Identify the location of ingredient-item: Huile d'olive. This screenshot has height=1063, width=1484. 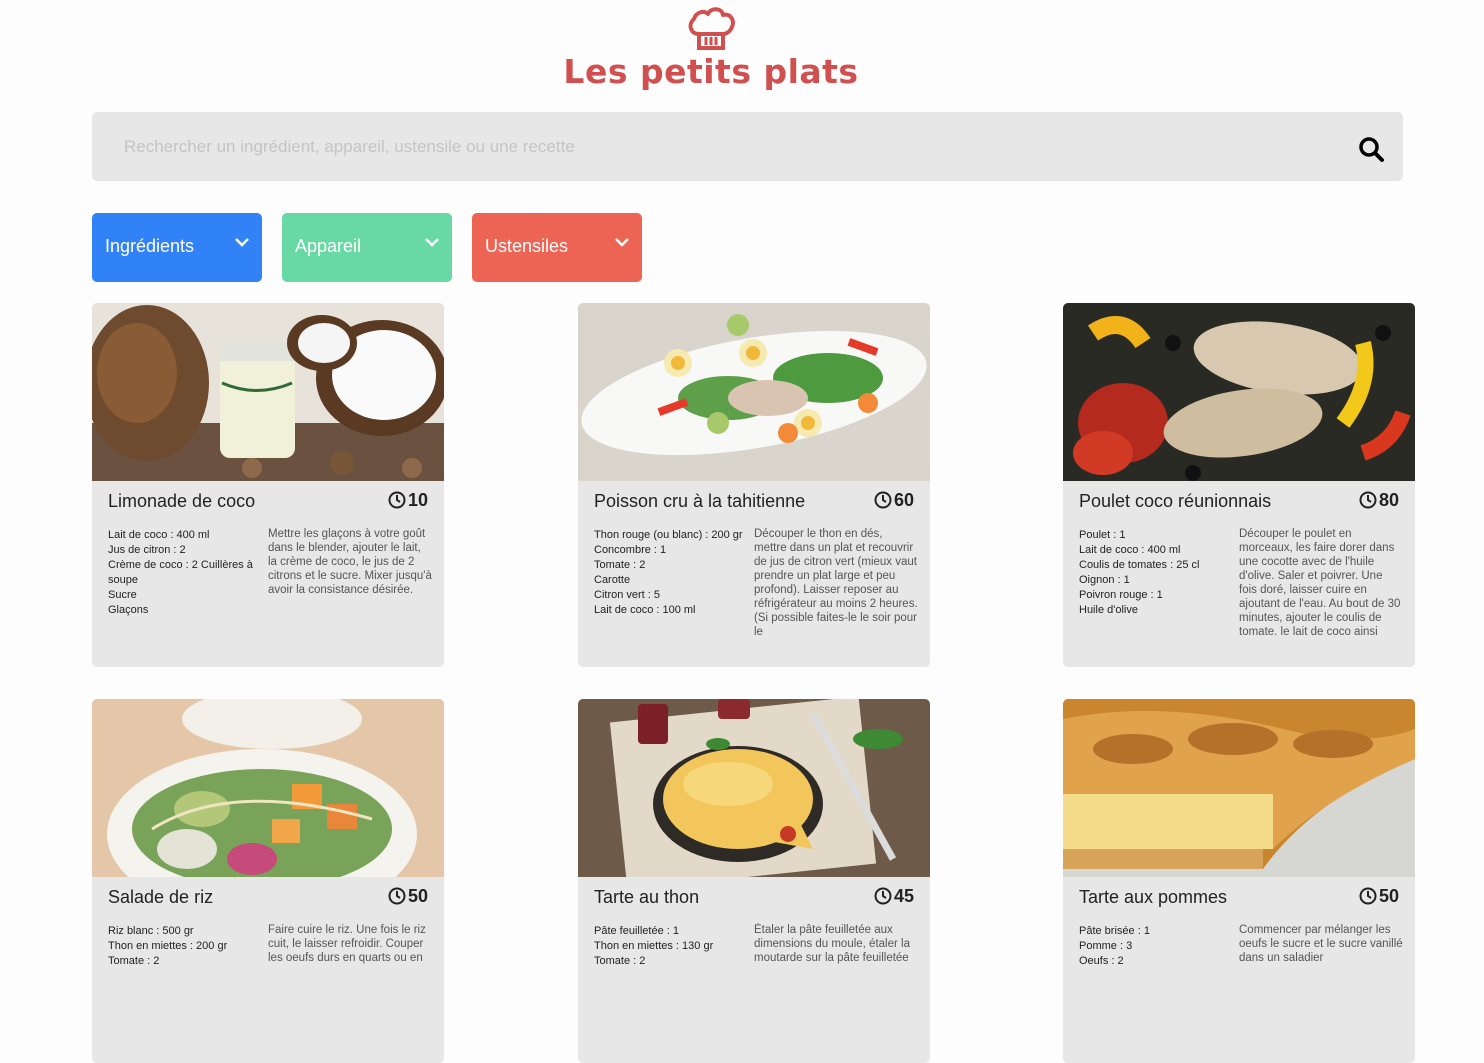
(1108, 610).